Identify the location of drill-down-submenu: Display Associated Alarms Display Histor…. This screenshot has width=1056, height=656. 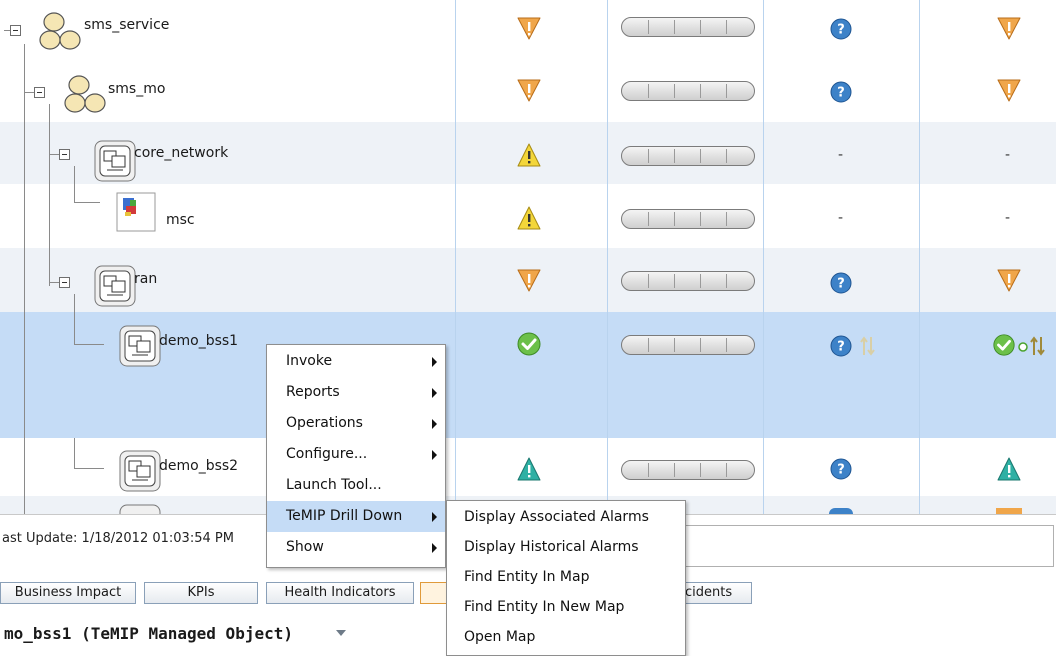
(566, 578).